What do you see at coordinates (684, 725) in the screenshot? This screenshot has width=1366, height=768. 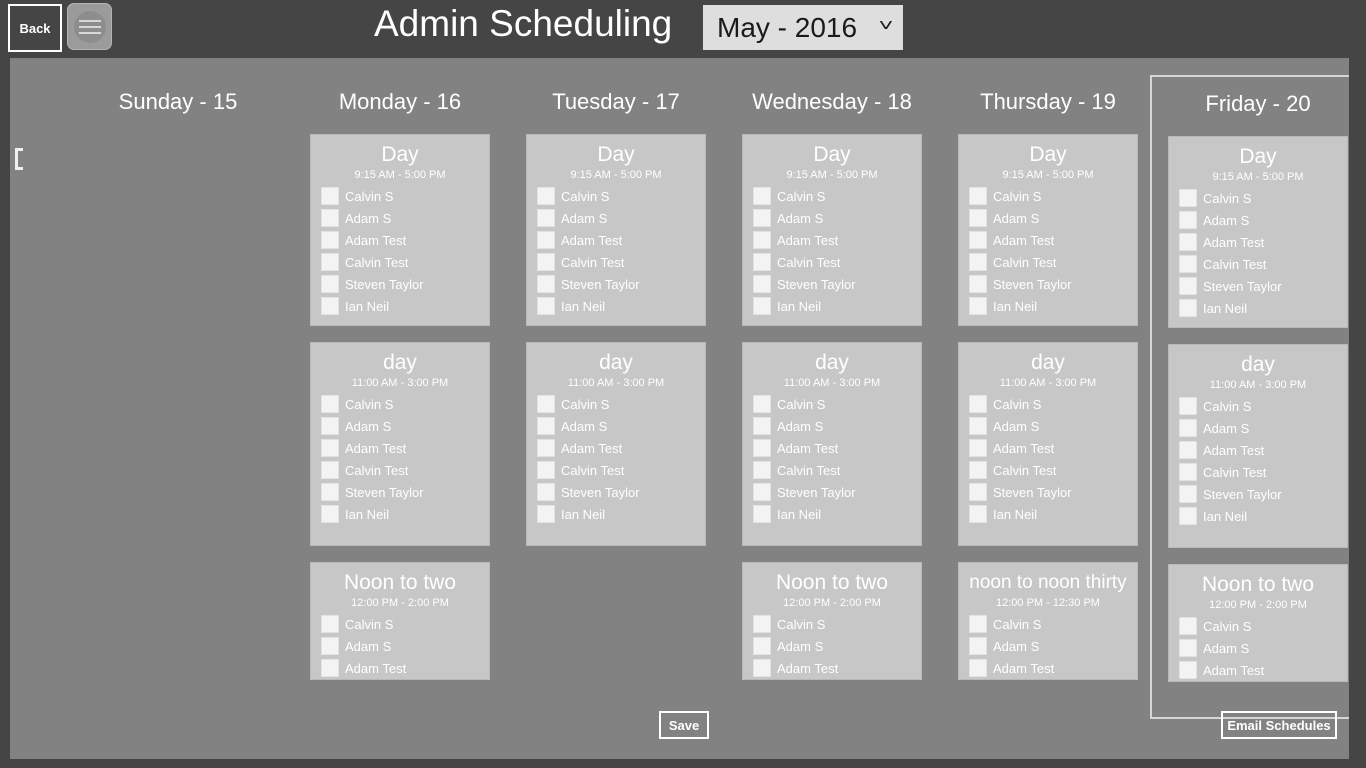 I see `save-button: Save` at bounding box center [684, 725].